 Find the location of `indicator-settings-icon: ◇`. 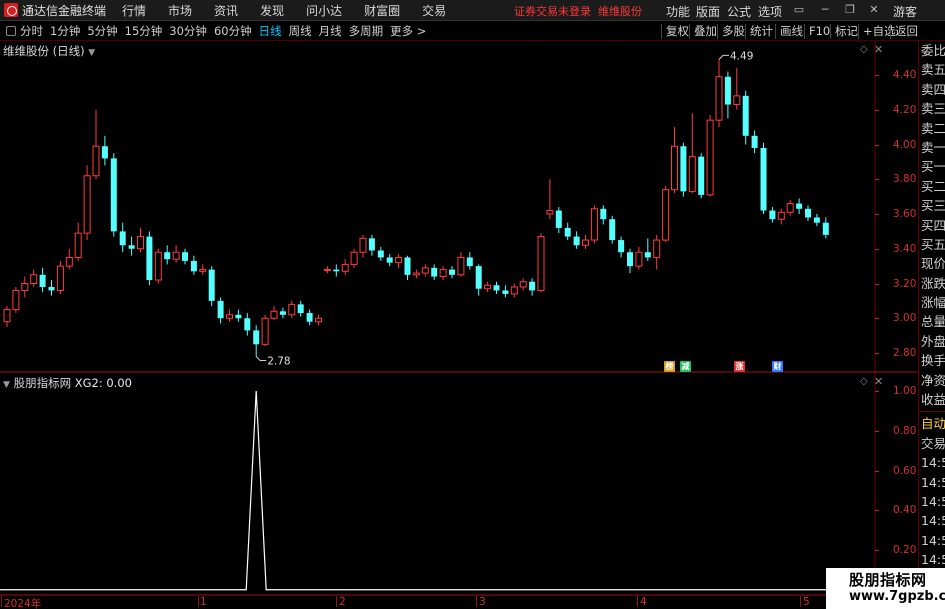

indicator-settings-icon: ◇ is located at coordinates (864, 381).